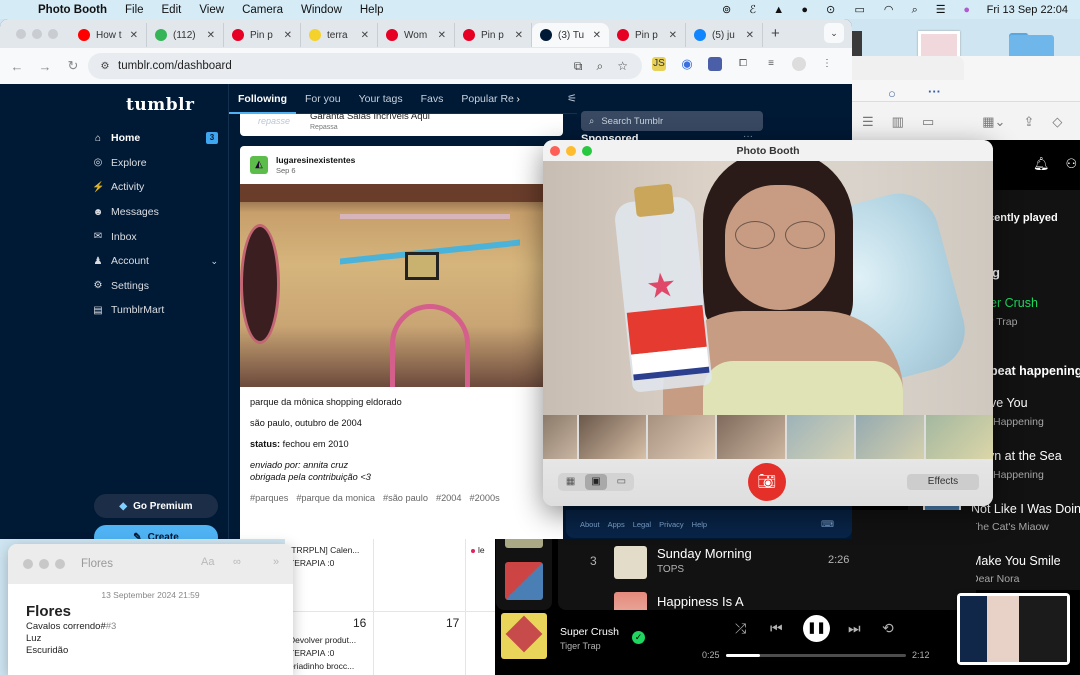 This screenshot has width=1080, height=675. I want to click on note-line: Luz, so click(159, 639).